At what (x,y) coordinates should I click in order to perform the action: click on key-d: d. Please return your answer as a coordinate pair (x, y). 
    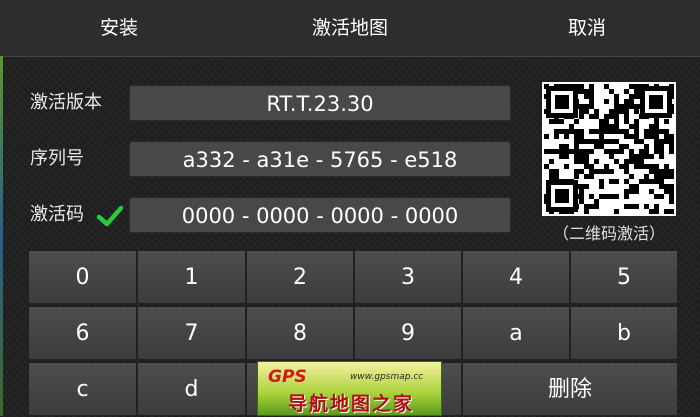
    Looking at the image, I should click on (191, 389).